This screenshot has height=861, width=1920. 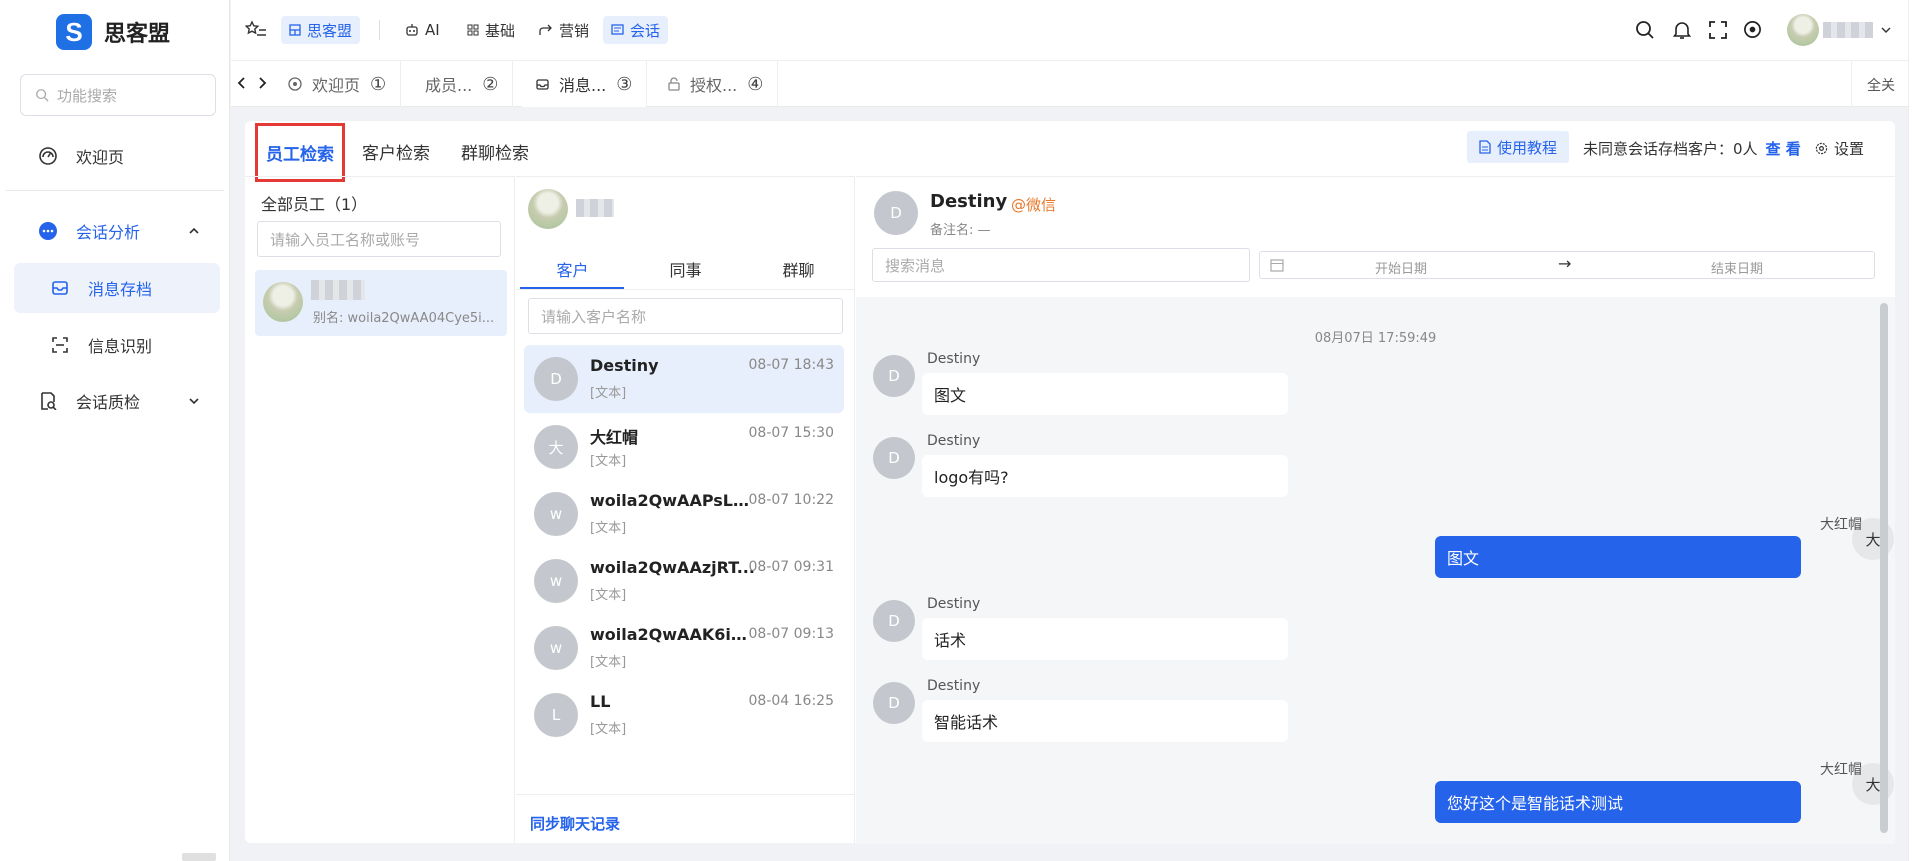 What do you see at coordinates (1886, 30) in the screenshot?
I see `chevron-down-icon` at bounding box center [1886, 30].